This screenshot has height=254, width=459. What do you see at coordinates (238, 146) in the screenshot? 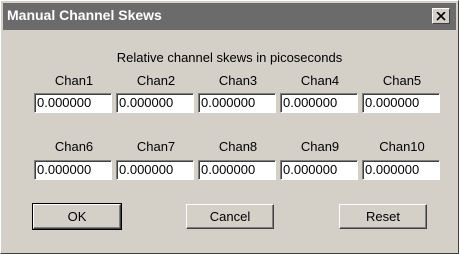
I see `chan8-label: Chan8` at bounding box center [238, 146].